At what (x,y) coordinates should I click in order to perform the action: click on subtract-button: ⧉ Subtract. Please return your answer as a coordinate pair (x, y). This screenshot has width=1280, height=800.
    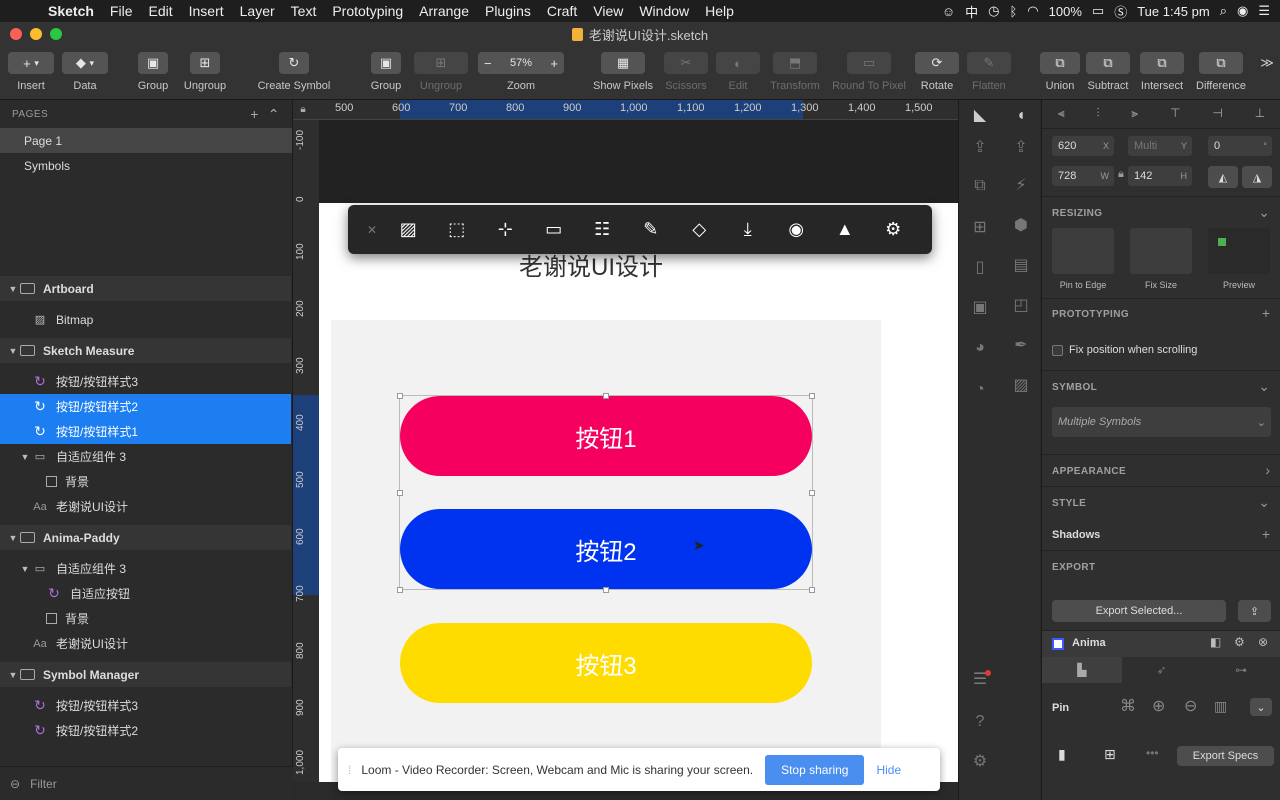
    Looking at the image, I should click on (1108, 72).